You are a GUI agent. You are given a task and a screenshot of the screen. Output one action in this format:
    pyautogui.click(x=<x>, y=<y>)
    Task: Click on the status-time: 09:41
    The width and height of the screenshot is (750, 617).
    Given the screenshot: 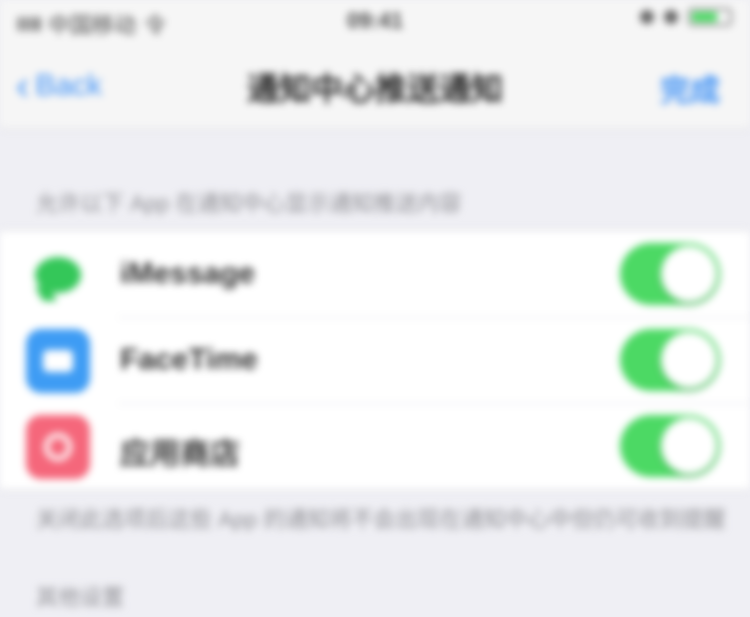 What is the action you would take?
    pyautogui.click(x=375, y=20)
    